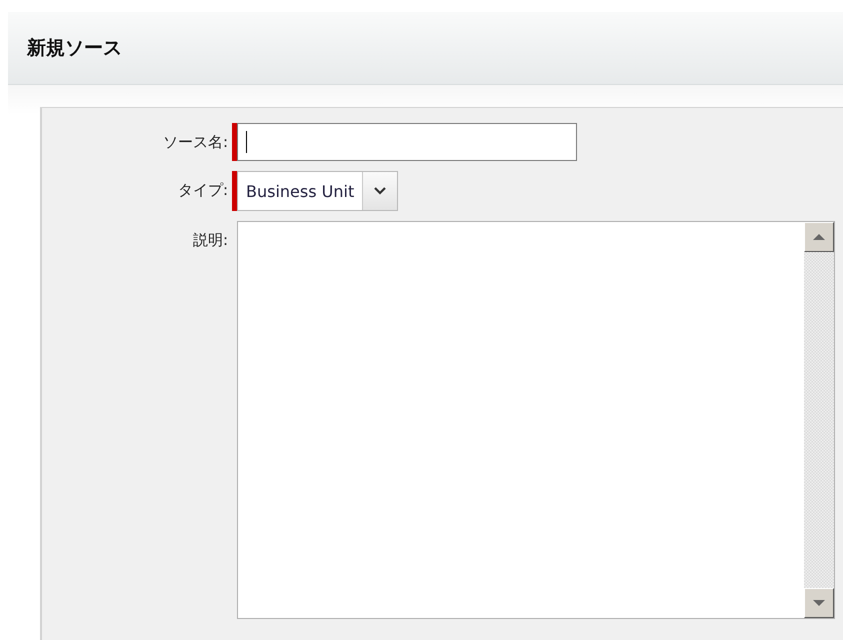 The width and height of the screenshot is (843, 640). What do you see at coordinates (210, 240) in the screenshot?
I see `field-label: 説明:` at bounding box center [210, 240].